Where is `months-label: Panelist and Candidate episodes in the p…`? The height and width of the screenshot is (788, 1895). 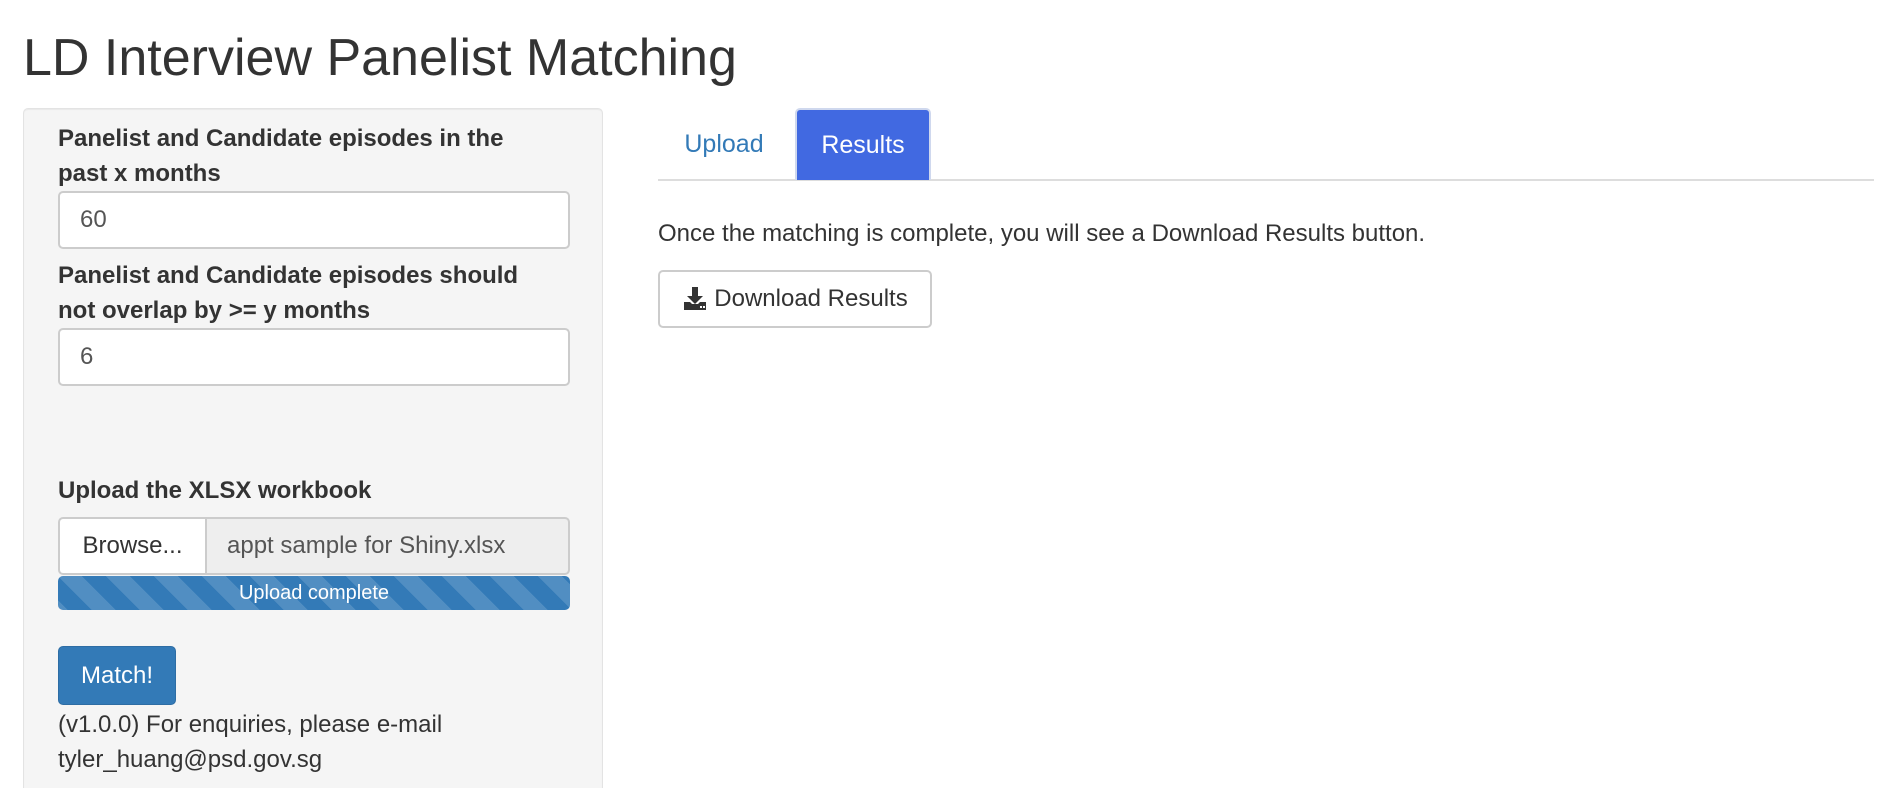
months-label: Panelist and Candidate episodes in the p… is located at coordinates (281, 156).